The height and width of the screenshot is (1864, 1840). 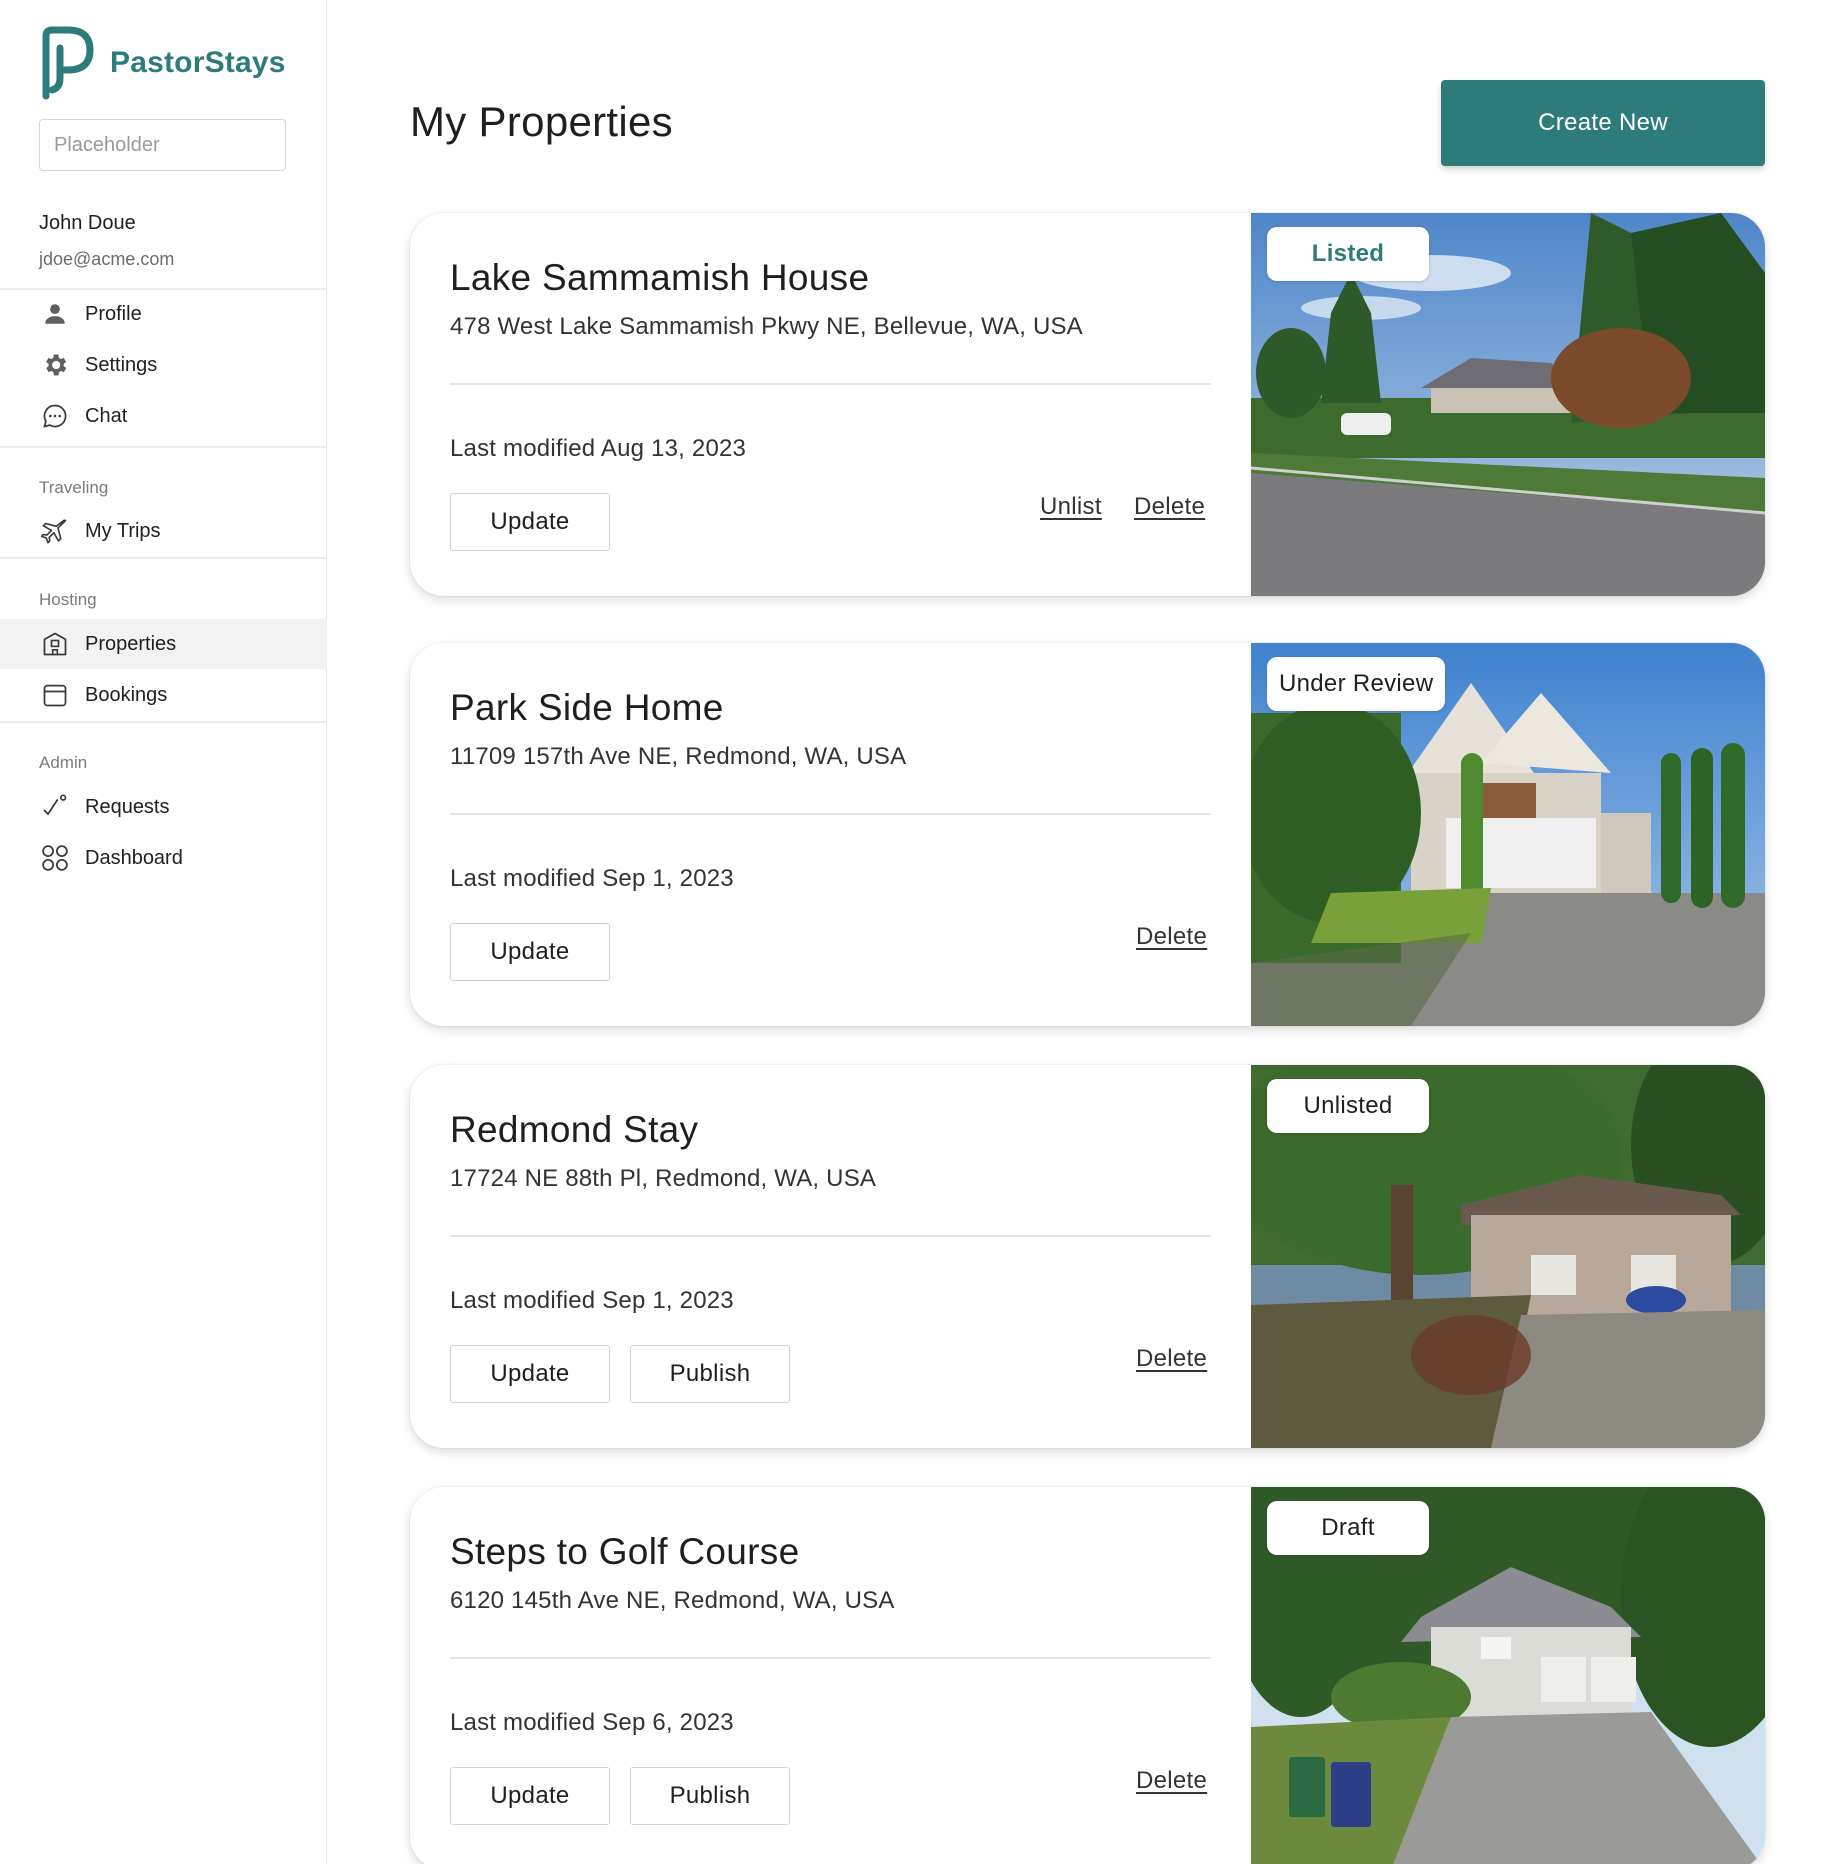 I want to click on property-photo: Draft, so click(x=1508, y=1675).